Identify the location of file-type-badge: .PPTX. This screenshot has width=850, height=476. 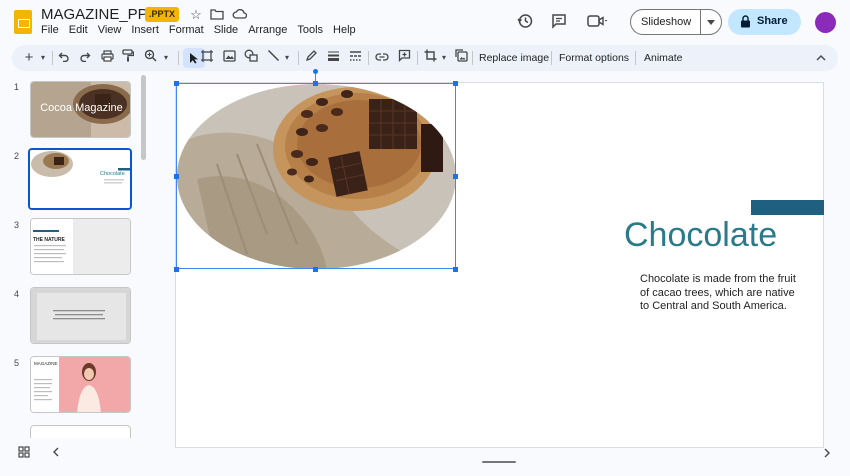
(162, 14).